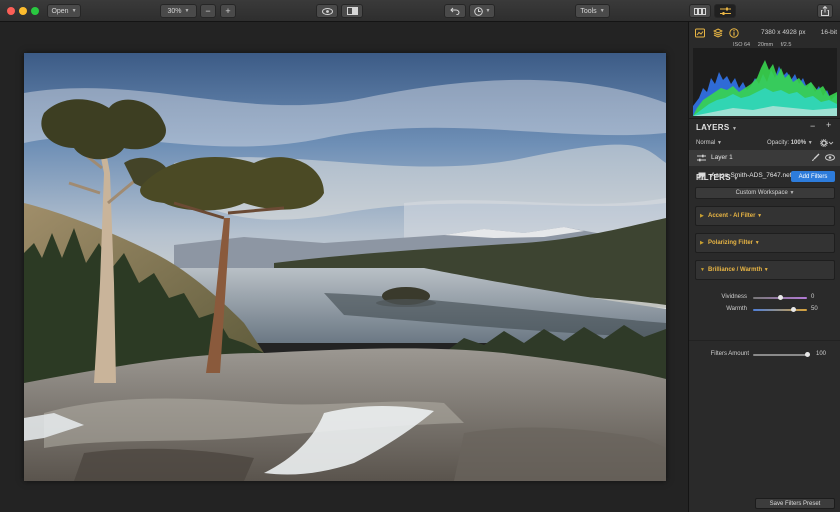  What do you see at coordinates (722, 157) in the screenshot?
I see `layer-name: Layer 1` at bounding box center [722, 157].